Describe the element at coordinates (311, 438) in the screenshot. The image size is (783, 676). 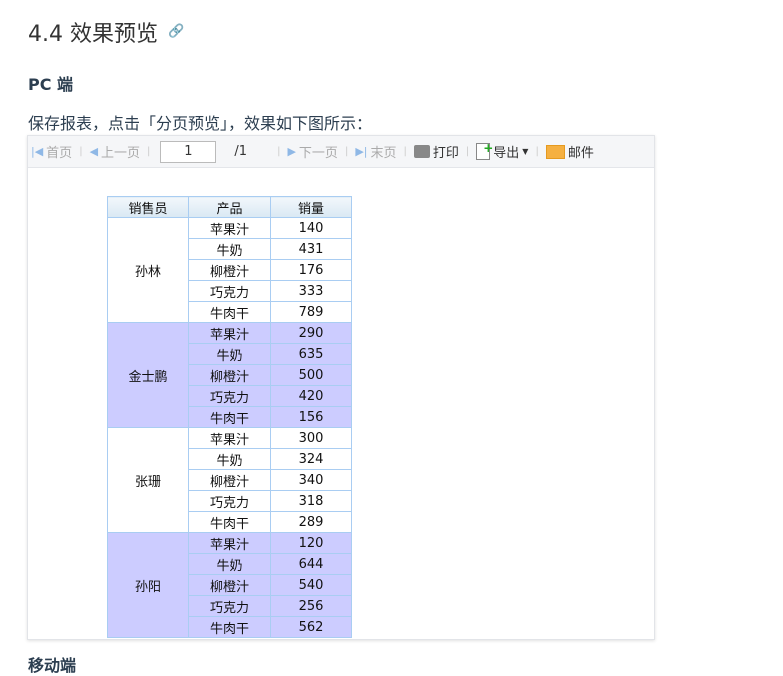
I see `sales-cell: 300` at that location.